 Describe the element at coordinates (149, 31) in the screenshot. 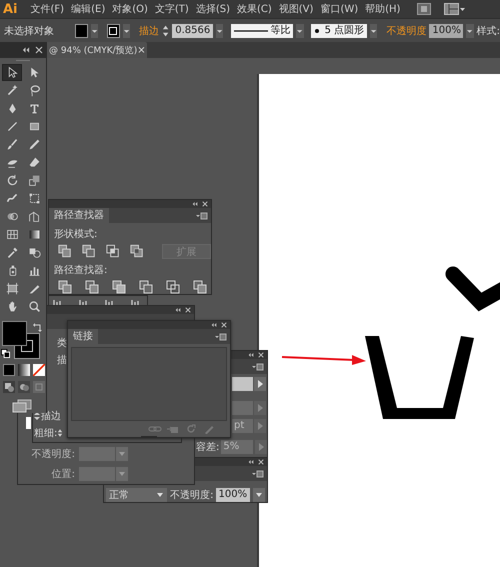

I see `stroke-link: 描边` at that location.